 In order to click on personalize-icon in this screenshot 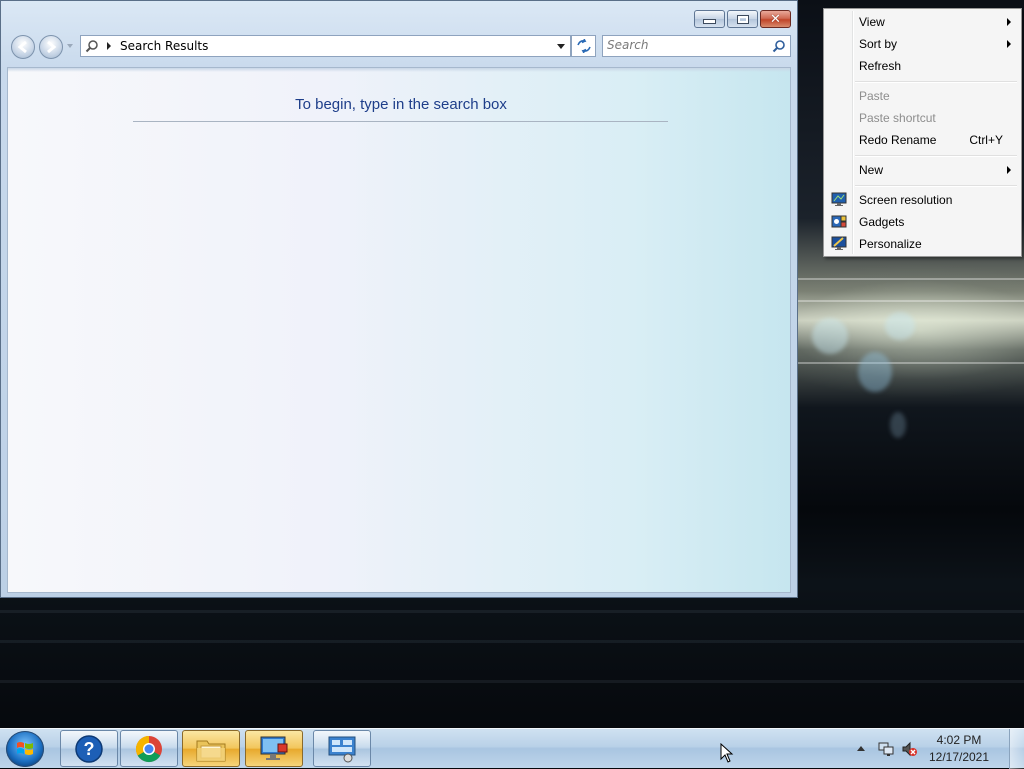, I will do `click(839, 243)`.